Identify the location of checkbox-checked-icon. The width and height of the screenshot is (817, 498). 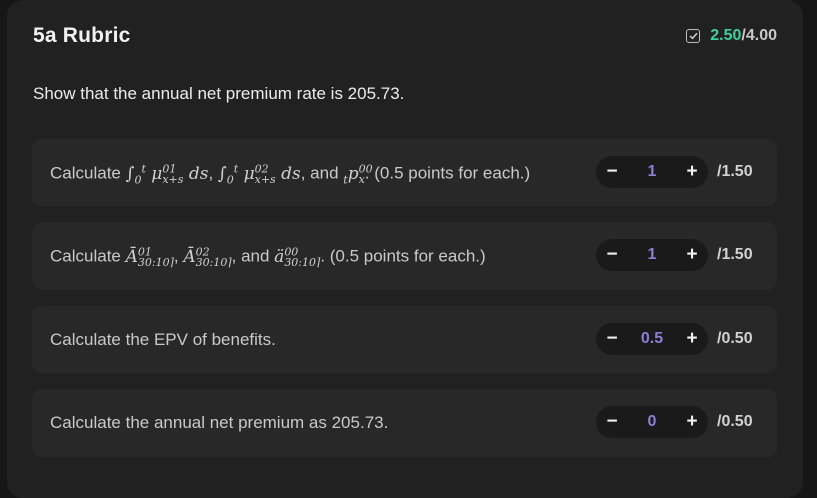
(693, 36).